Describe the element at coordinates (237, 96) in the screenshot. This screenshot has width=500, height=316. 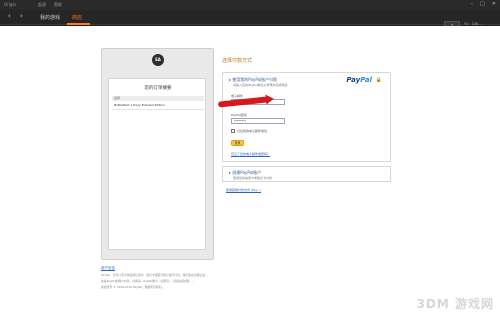
I see `email-label: 电子邮件` at that location.